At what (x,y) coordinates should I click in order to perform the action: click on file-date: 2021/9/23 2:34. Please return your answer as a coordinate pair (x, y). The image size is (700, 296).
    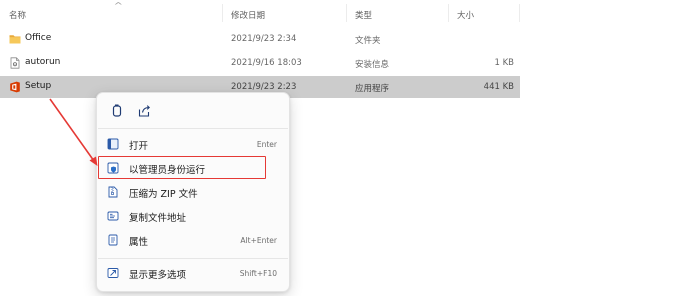
    Looking at the image, I should click on (264, 39).